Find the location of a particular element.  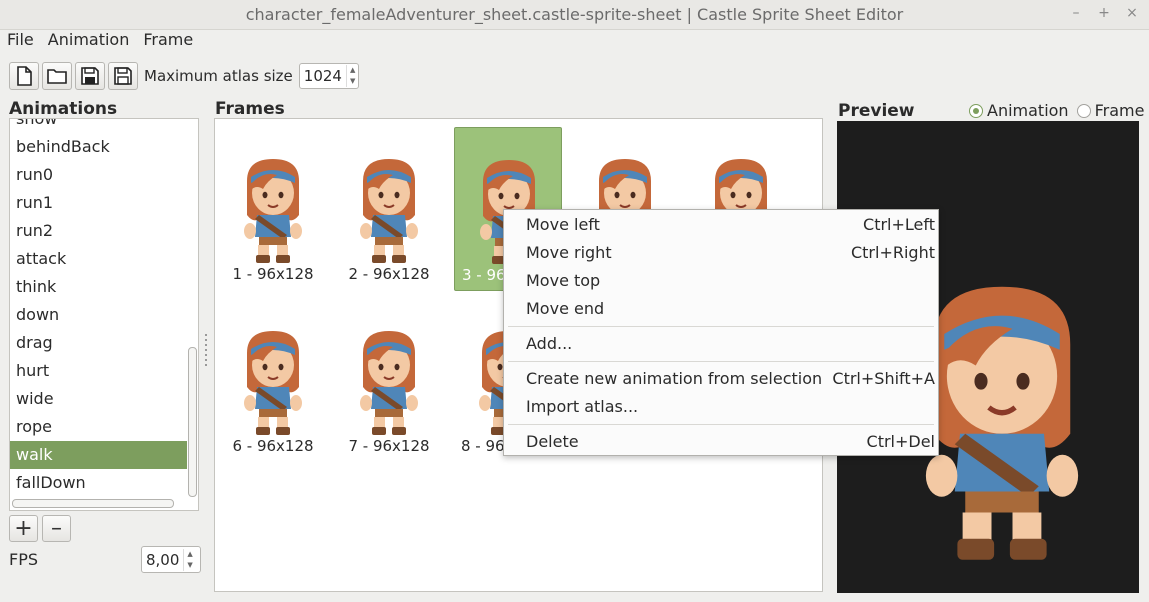

menu-item-move-end: Move end is located at coordinates (721, 309).